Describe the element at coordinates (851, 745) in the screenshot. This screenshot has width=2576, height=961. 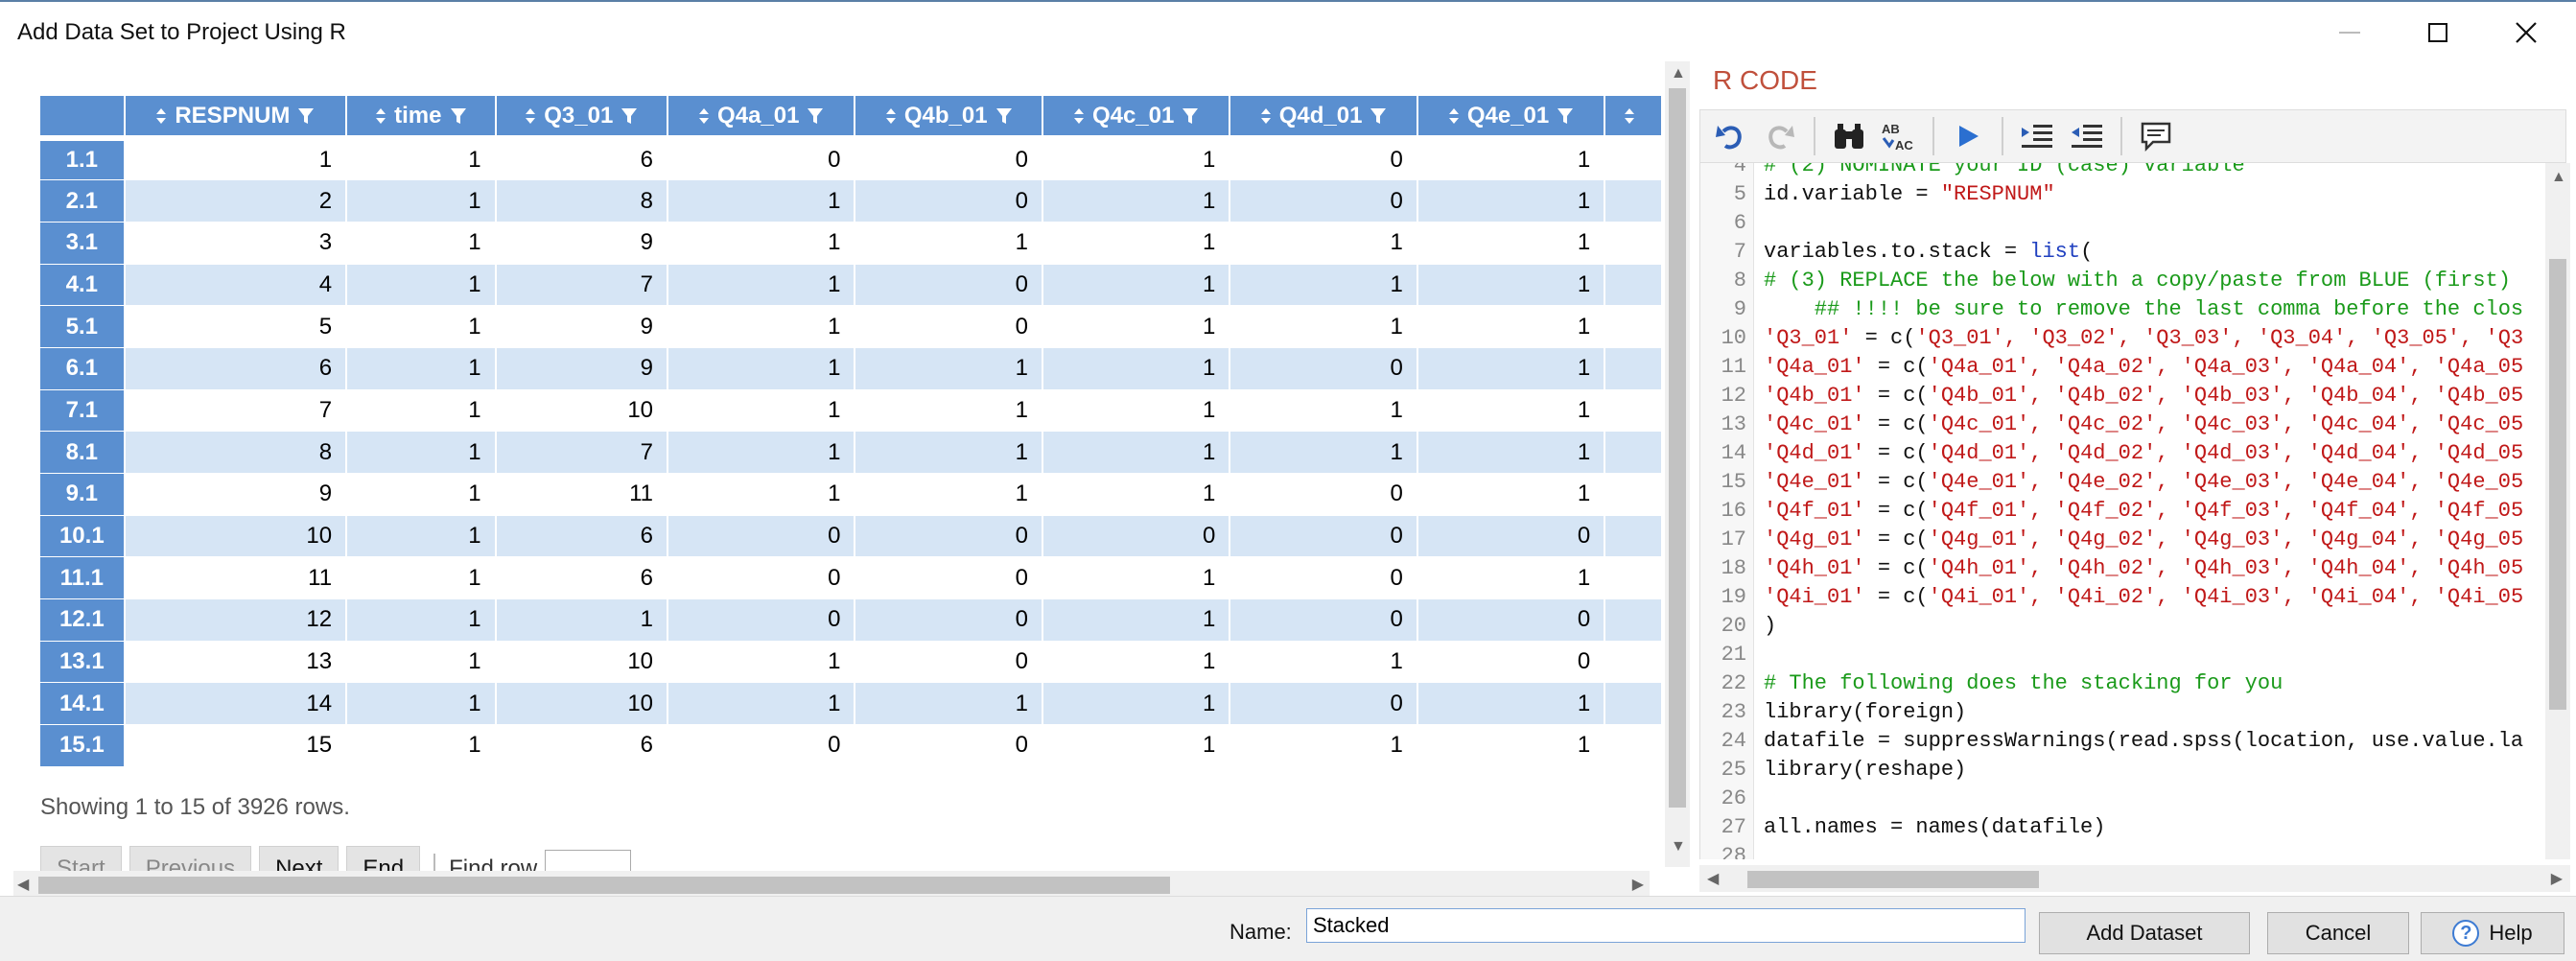
I see `table-row: 15.1 15 1 6 0 0 1 1 1` at that location.